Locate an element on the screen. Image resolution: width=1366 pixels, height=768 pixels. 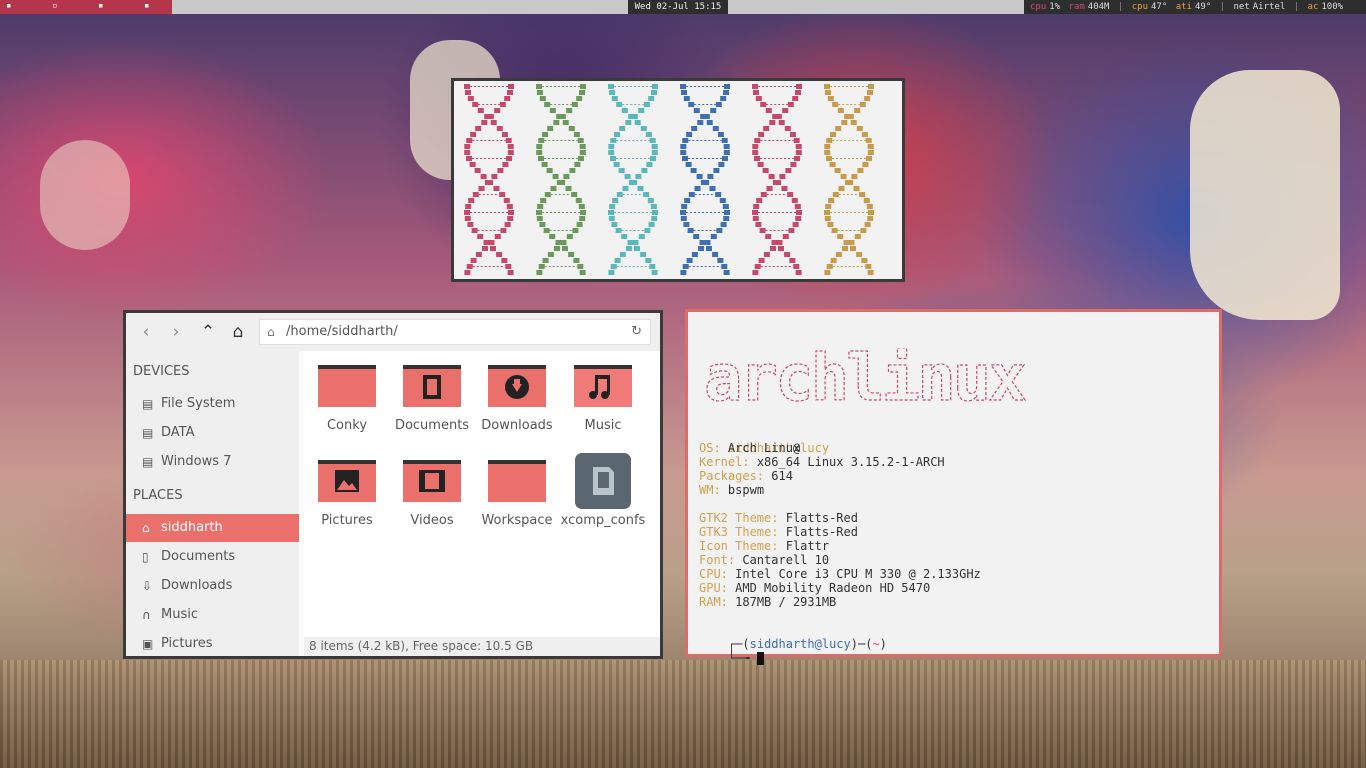
sidebar-item-pictures: ▣ Pictures is located at coordinates (212, 643).